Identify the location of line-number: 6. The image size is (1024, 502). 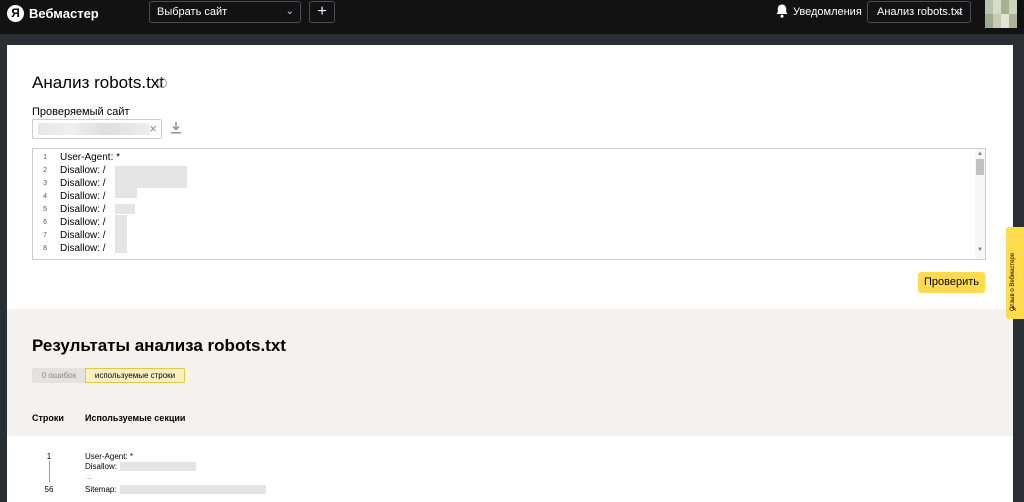
(45, 222).